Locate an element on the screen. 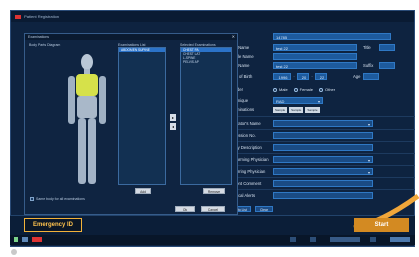 The height and width of the screenshot is (257, 419). app-logo-icon is located at coordinates (18, 16).